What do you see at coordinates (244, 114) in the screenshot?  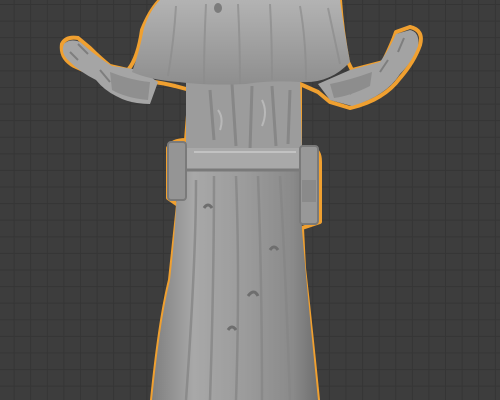 I see `torso` at bounding box center [244, 114].